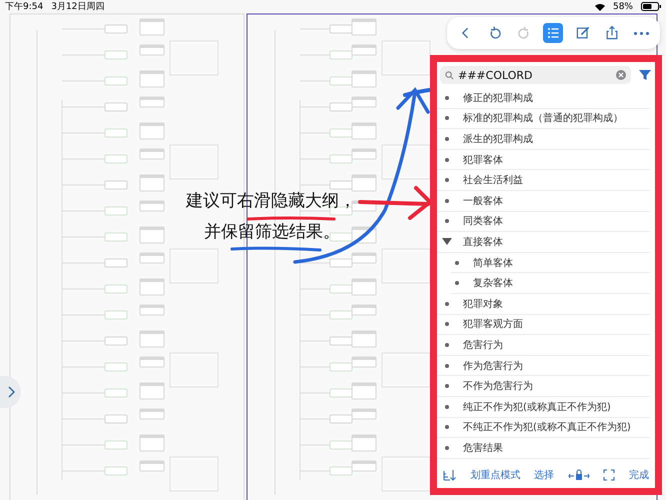 This screenshot has width=666, height=500. What do you see at coordinates (543, 222) in the screenshot?
I see `outline-item: 同类客体` at bounding box center [543, 222].